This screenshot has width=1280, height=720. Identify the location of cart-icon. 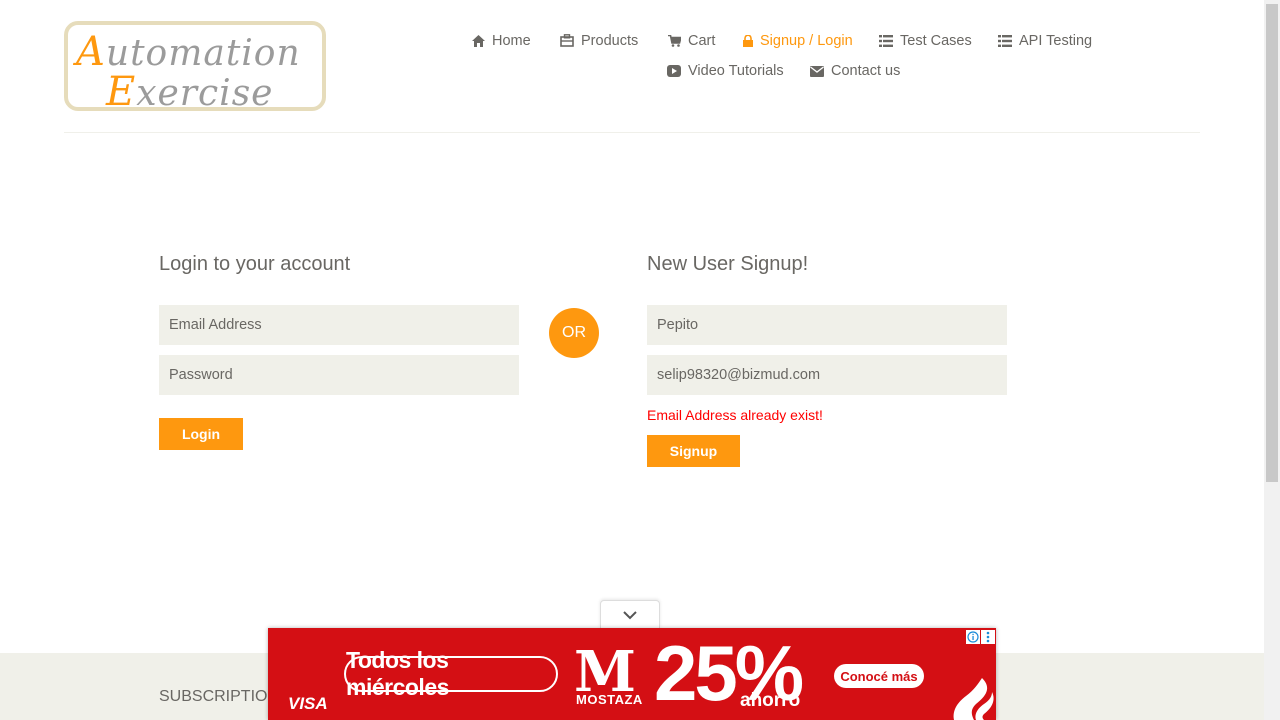
(674, 41).